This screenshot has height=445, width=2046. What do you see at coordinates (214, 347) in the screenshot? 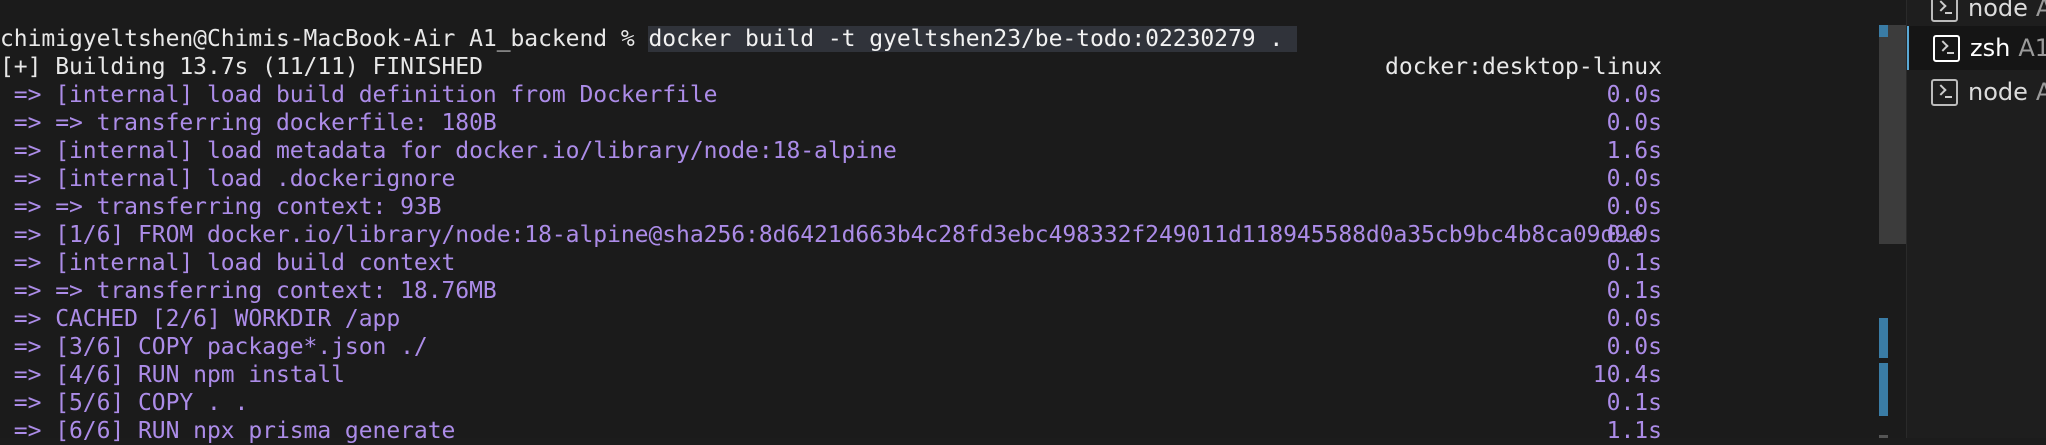
I see `build-log-line: => [3/6] COPY package*.json ./` at bounding box center [214, 347].